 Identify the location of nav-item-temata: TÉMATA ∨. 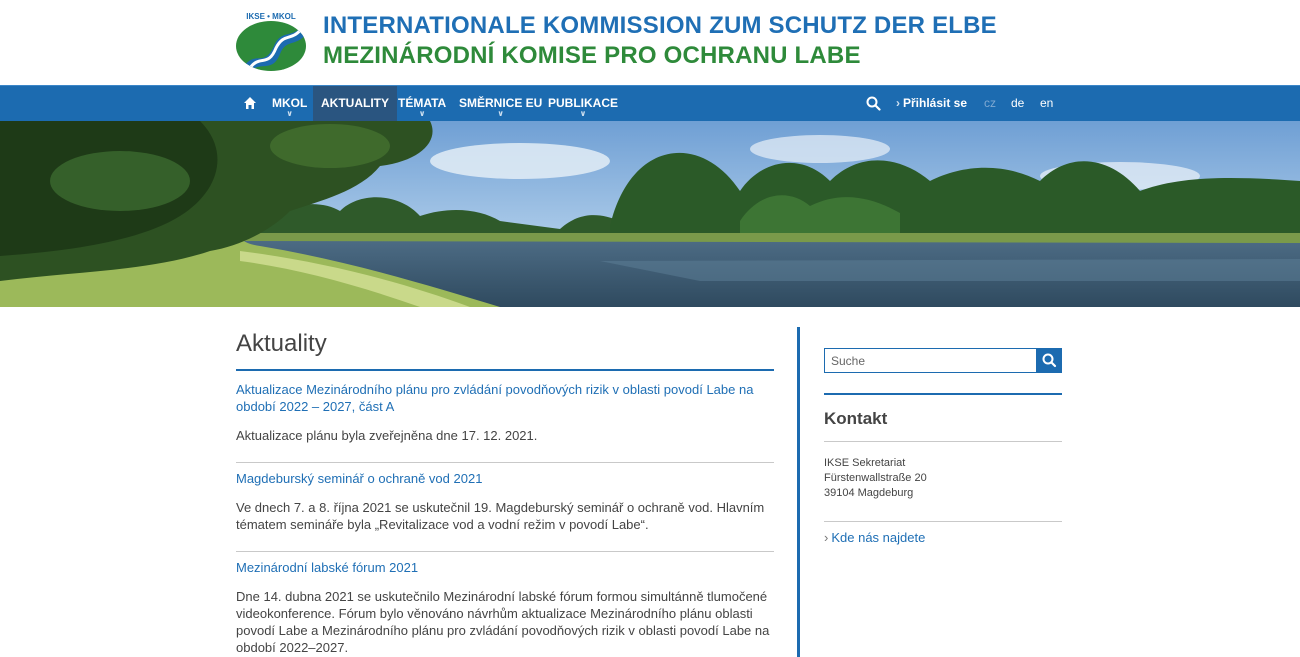
(422, 103).